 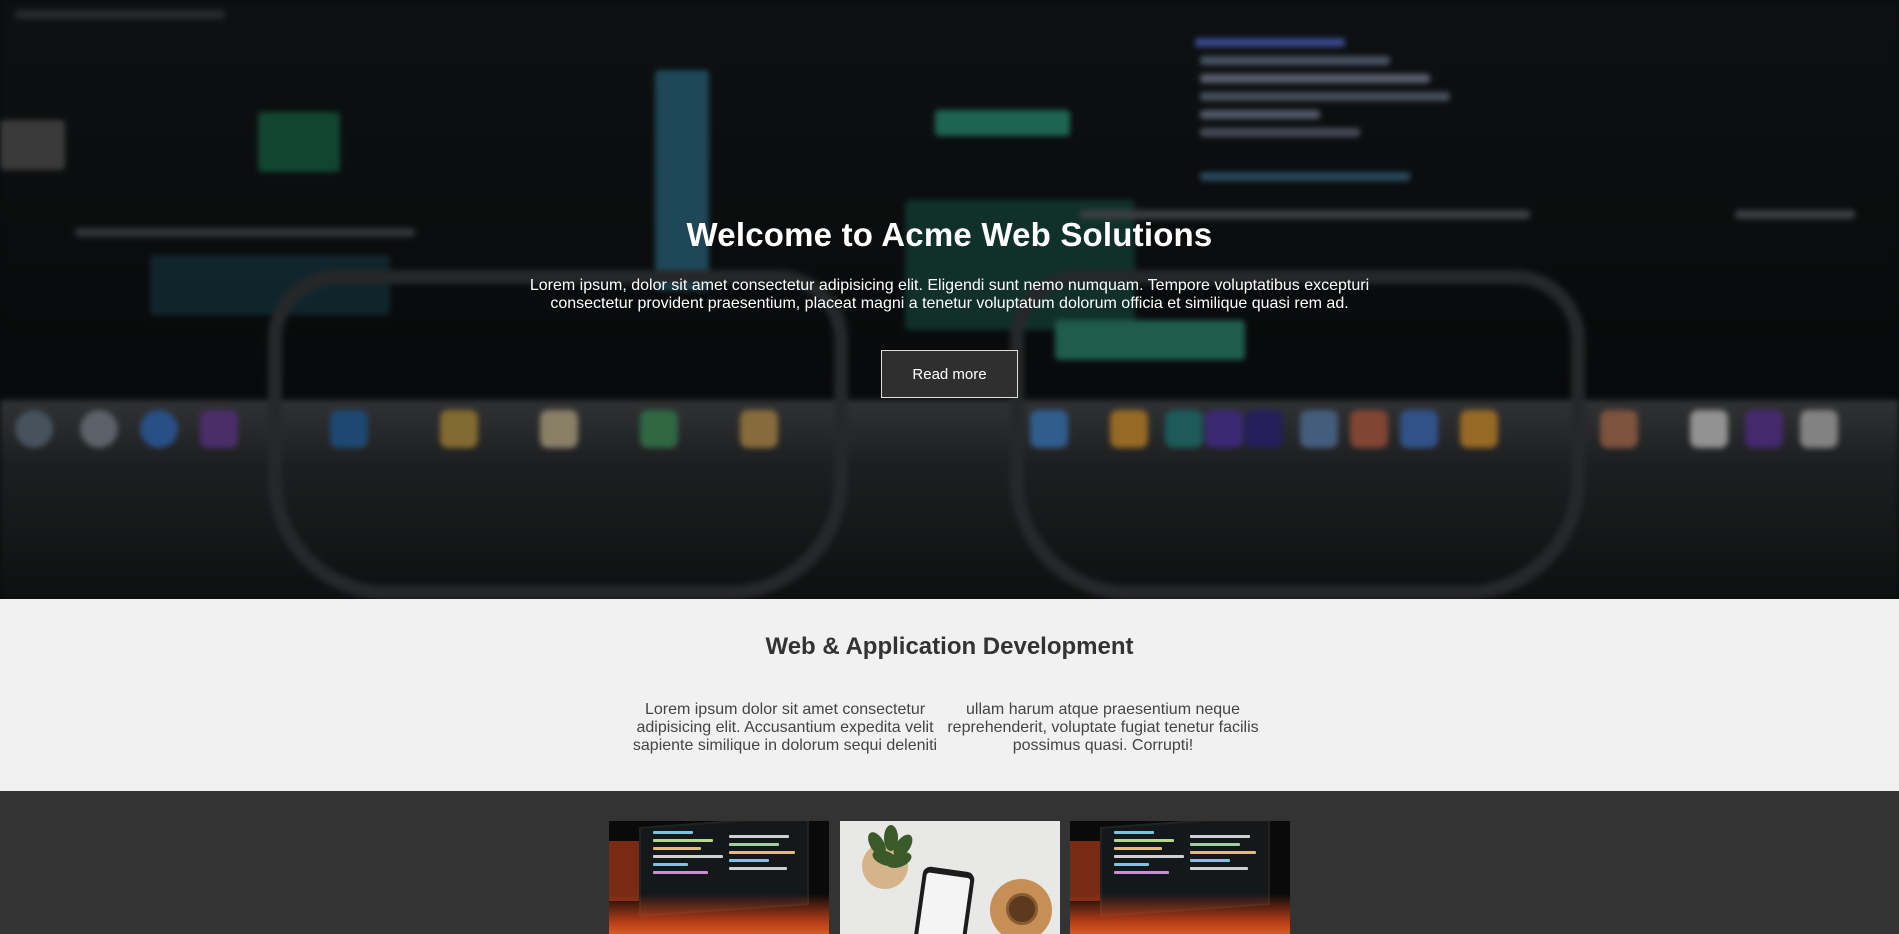 What do you see at coordinates (949, 374) in the screenshot?
I see `read-more-button: Read more` at bounding box center [949, 374].